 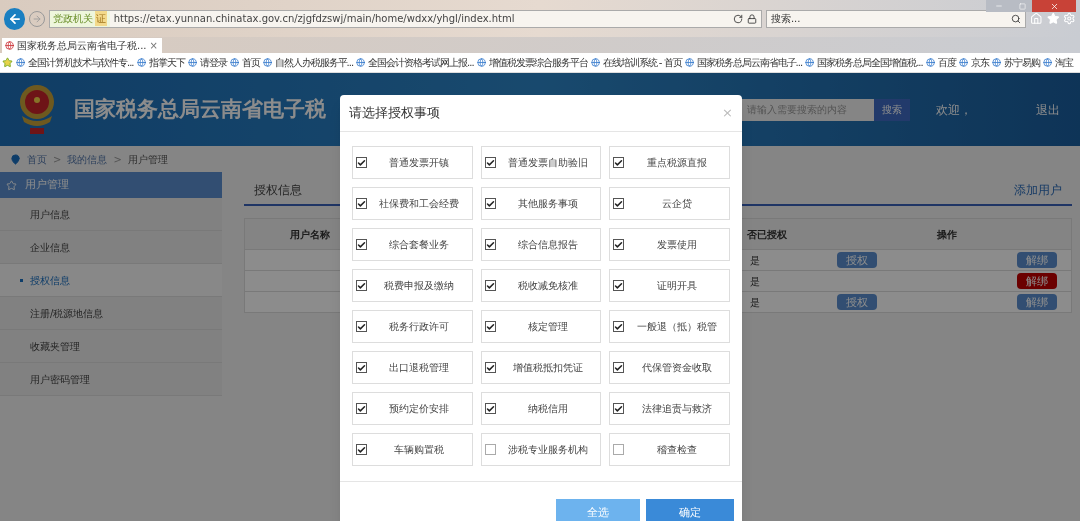 What do you see at coordinates (412, 162) in the screenshot?
I see `authorization-option: 普通发票开镇` at bounding box center [412, 162].